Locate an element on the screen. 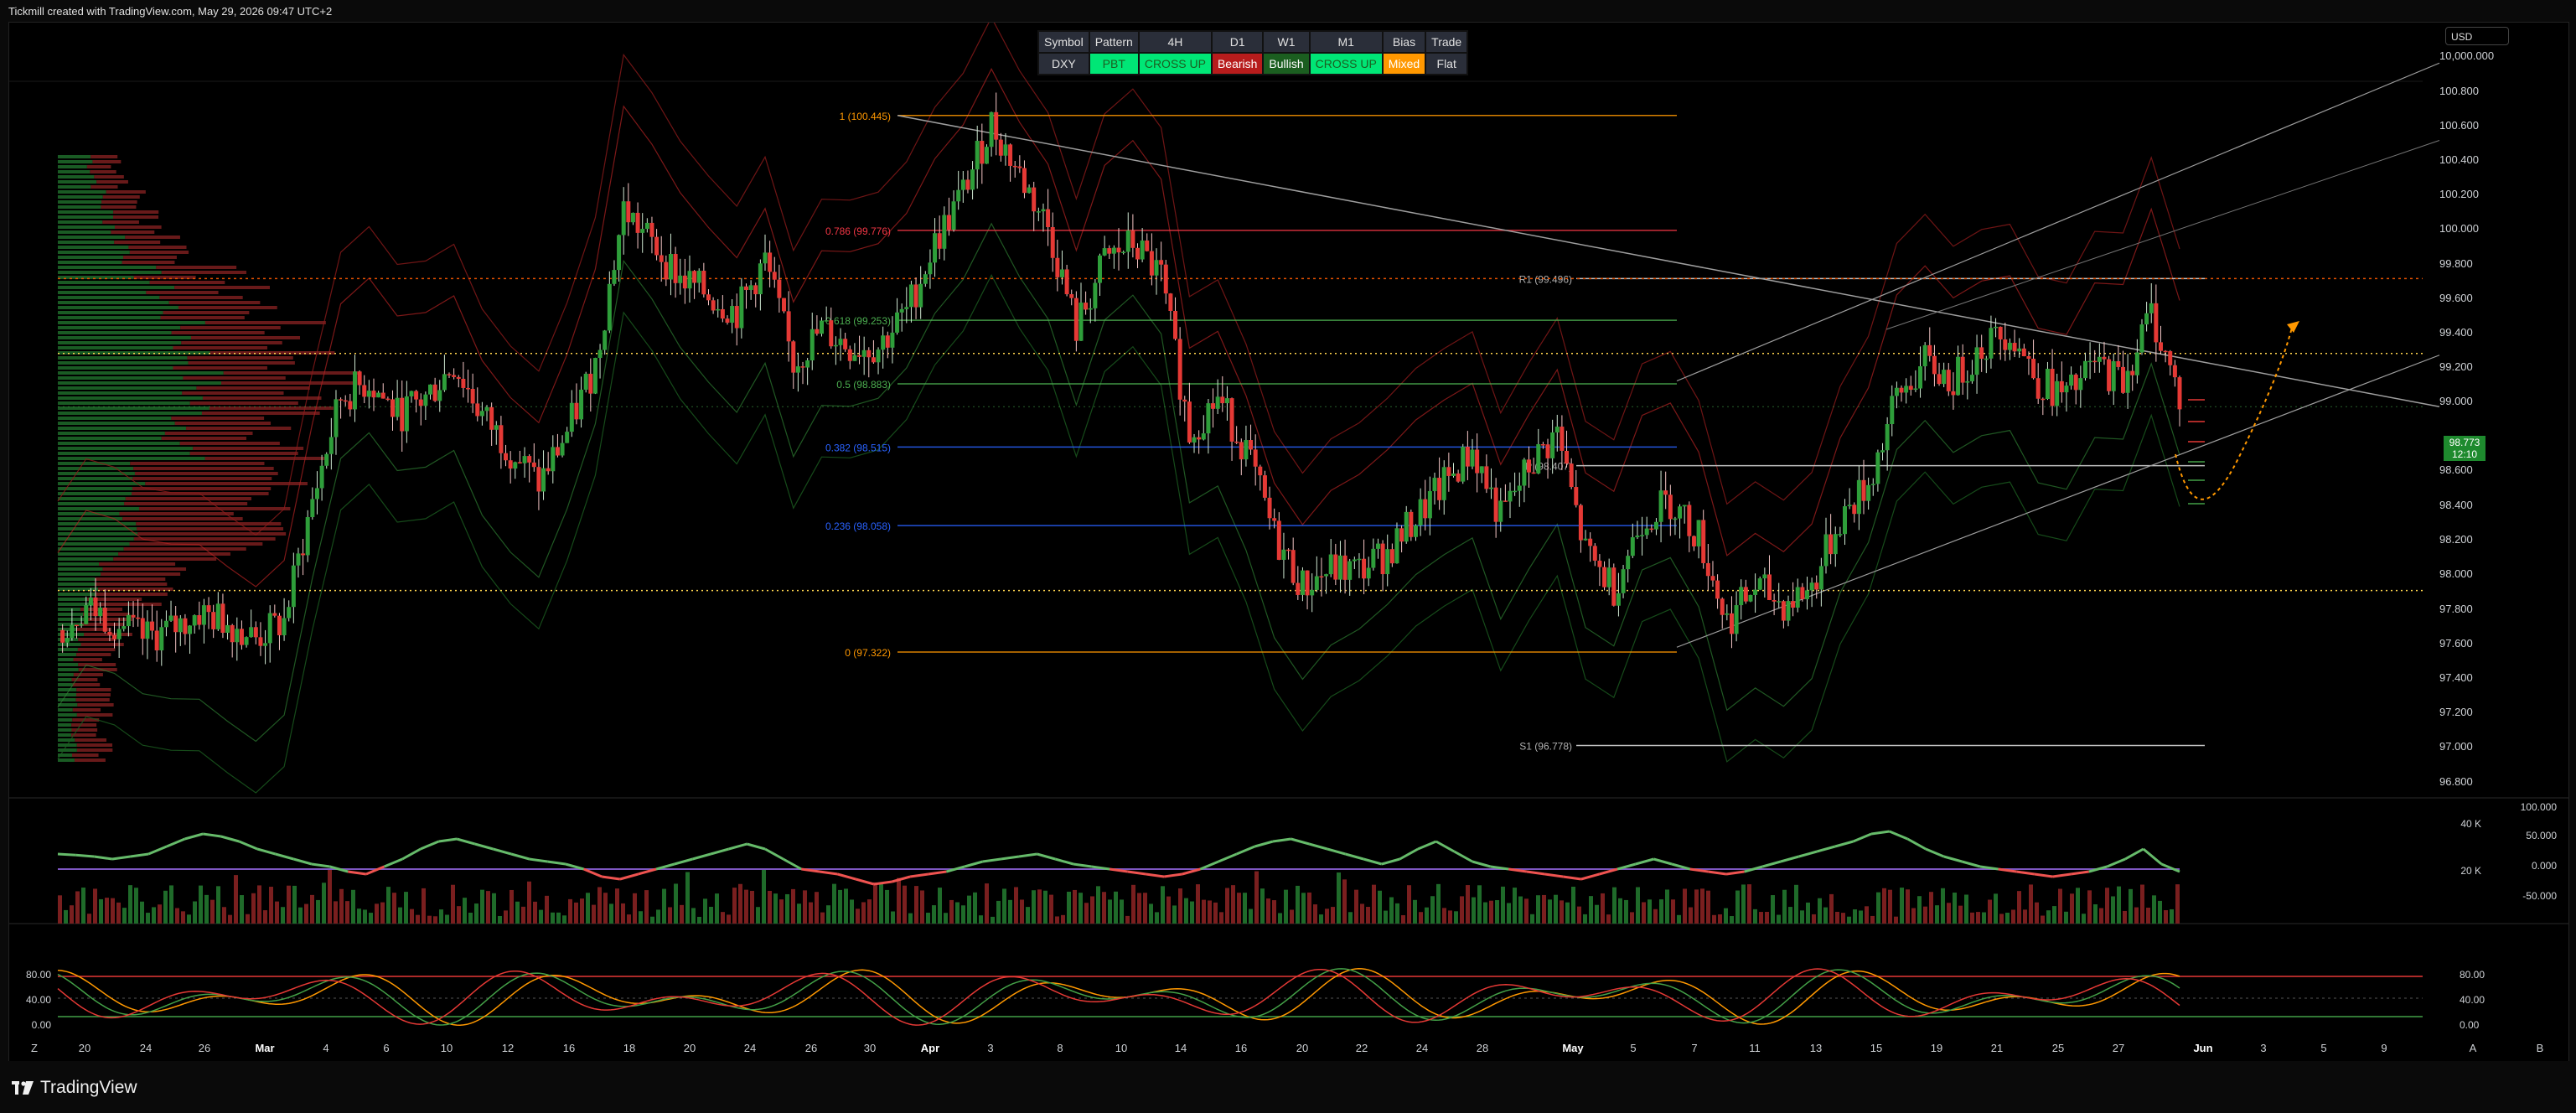 This screenshot has width=2576, height=1113. currency-selector: USD is located at coordinates (2477, 36).